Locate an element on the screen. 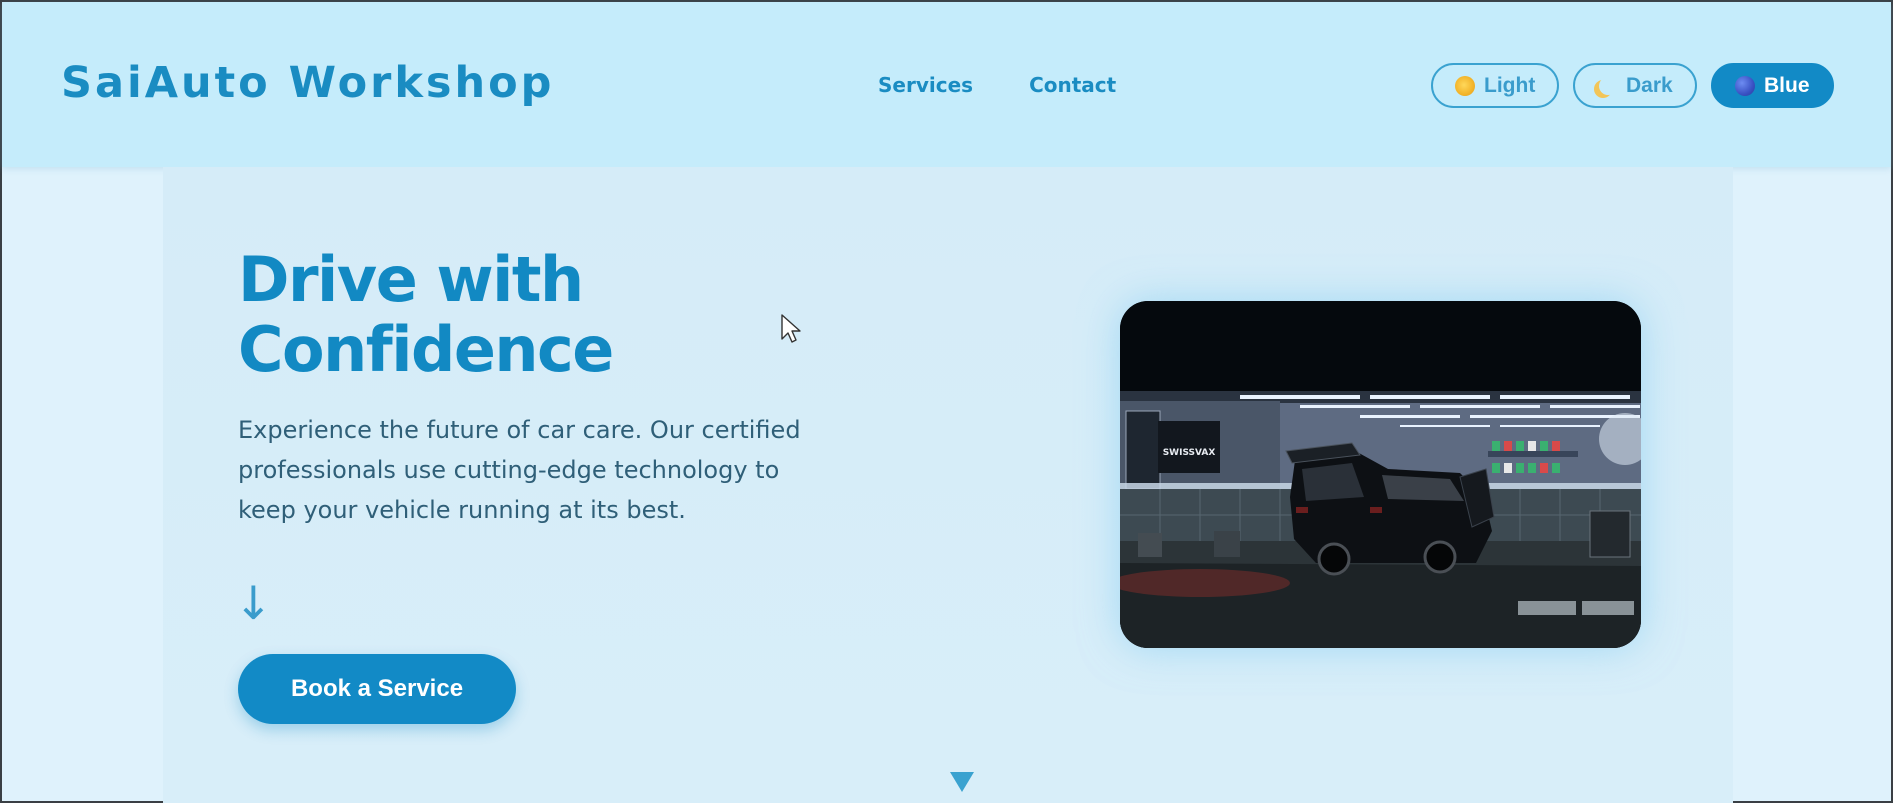 The image size is (1893, 803). theme-light-label: Light is located at coordinates (1510, 85).